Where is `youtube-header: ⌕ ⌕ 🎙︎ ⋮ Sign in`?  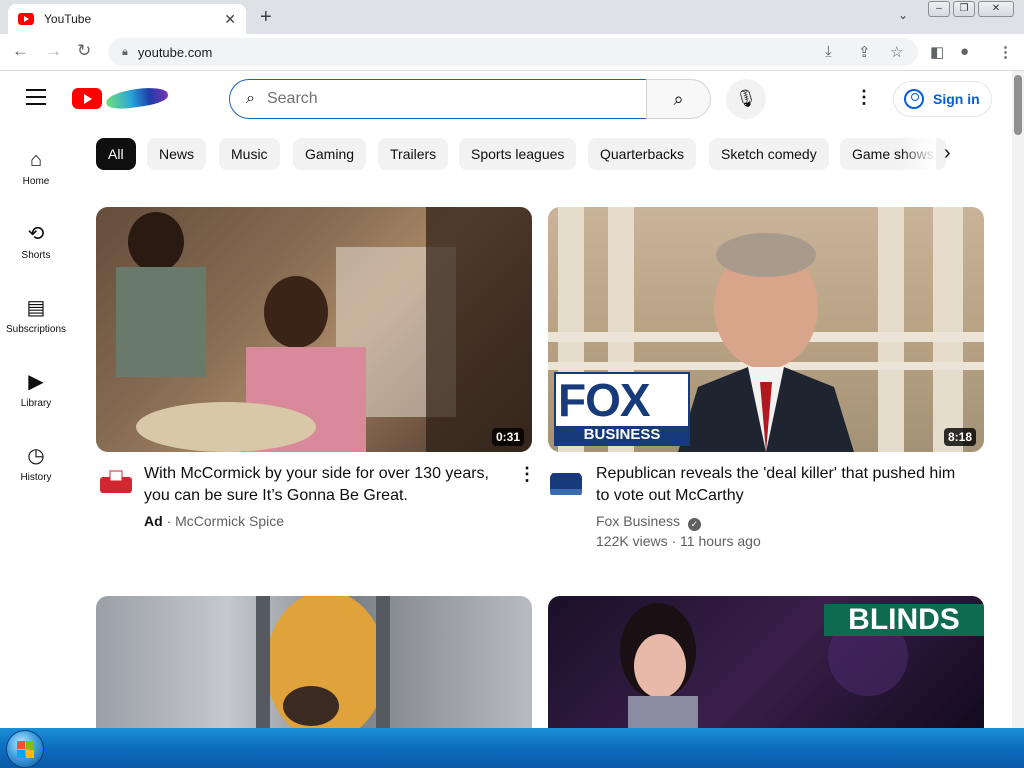
youtube-header: ⌕ ⌕ 🎙︎ ⋮ Sign in is located at coordinates (506, 99).